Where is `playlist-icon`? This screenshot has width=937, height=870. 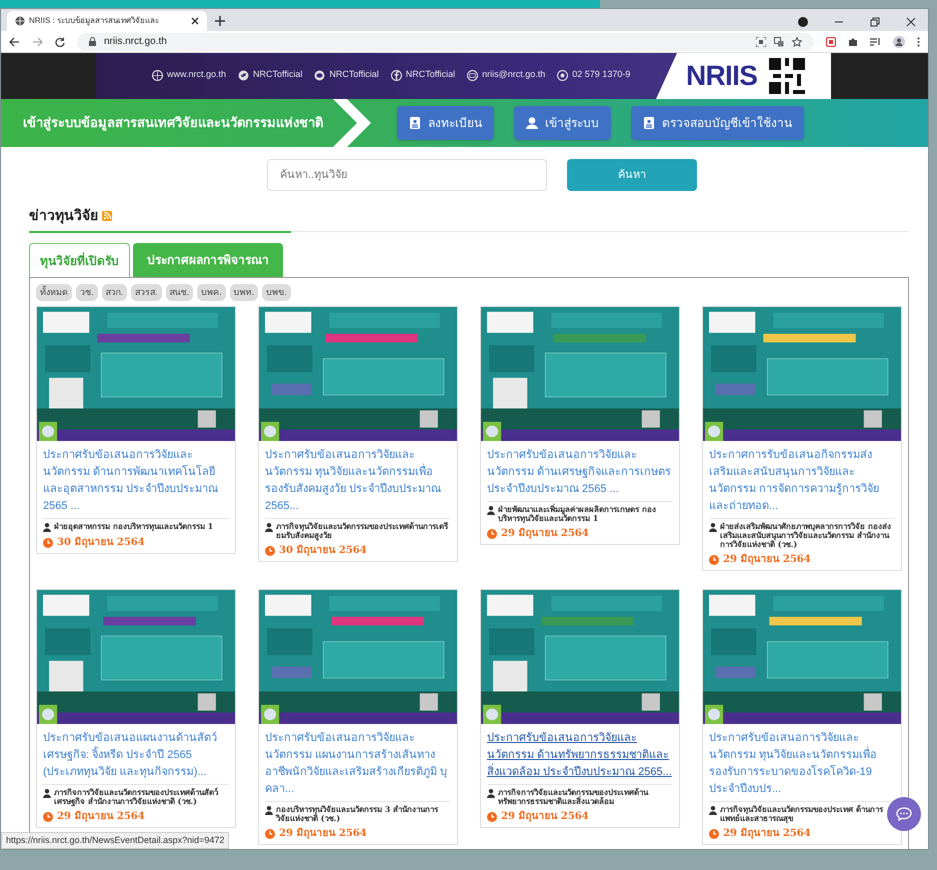 playlist-icon is located at coordinates (875, 41).